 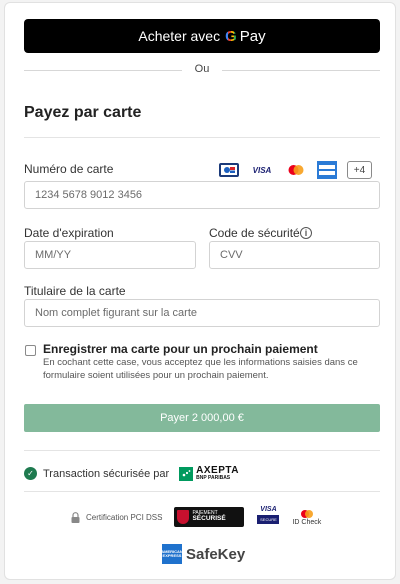 I want to click on secured-by-text: Transaction sécurisée par, so click(x=106, y=473).